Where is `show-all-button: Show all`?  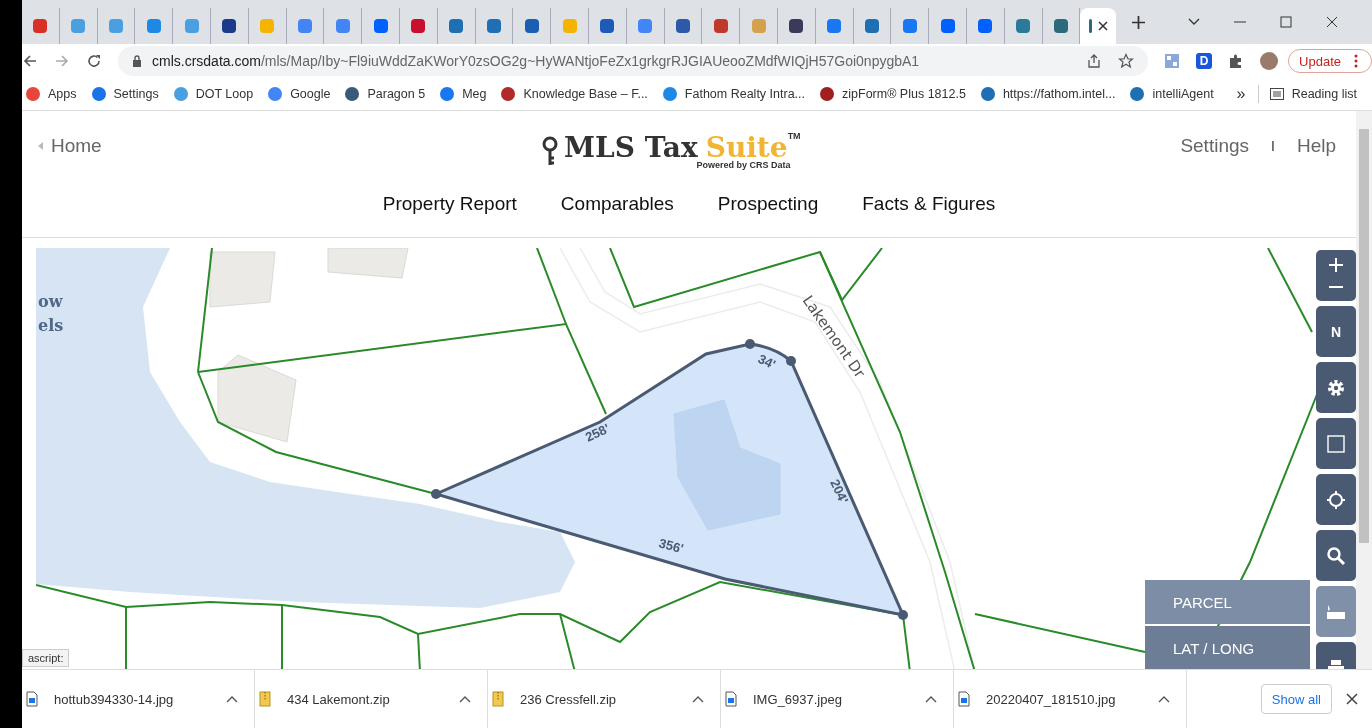 show-all-button: Show all is located at coordinates (1296, 699).